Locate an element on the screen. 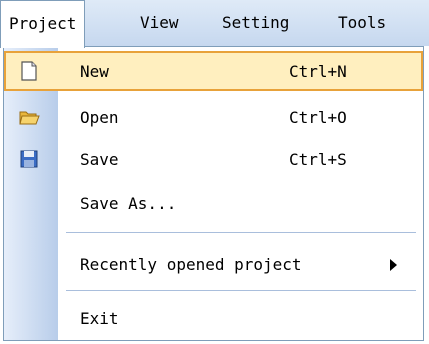 This screenshot has width=429, height=344. submenu-arrow-icon is located at coordinates (393, 265).